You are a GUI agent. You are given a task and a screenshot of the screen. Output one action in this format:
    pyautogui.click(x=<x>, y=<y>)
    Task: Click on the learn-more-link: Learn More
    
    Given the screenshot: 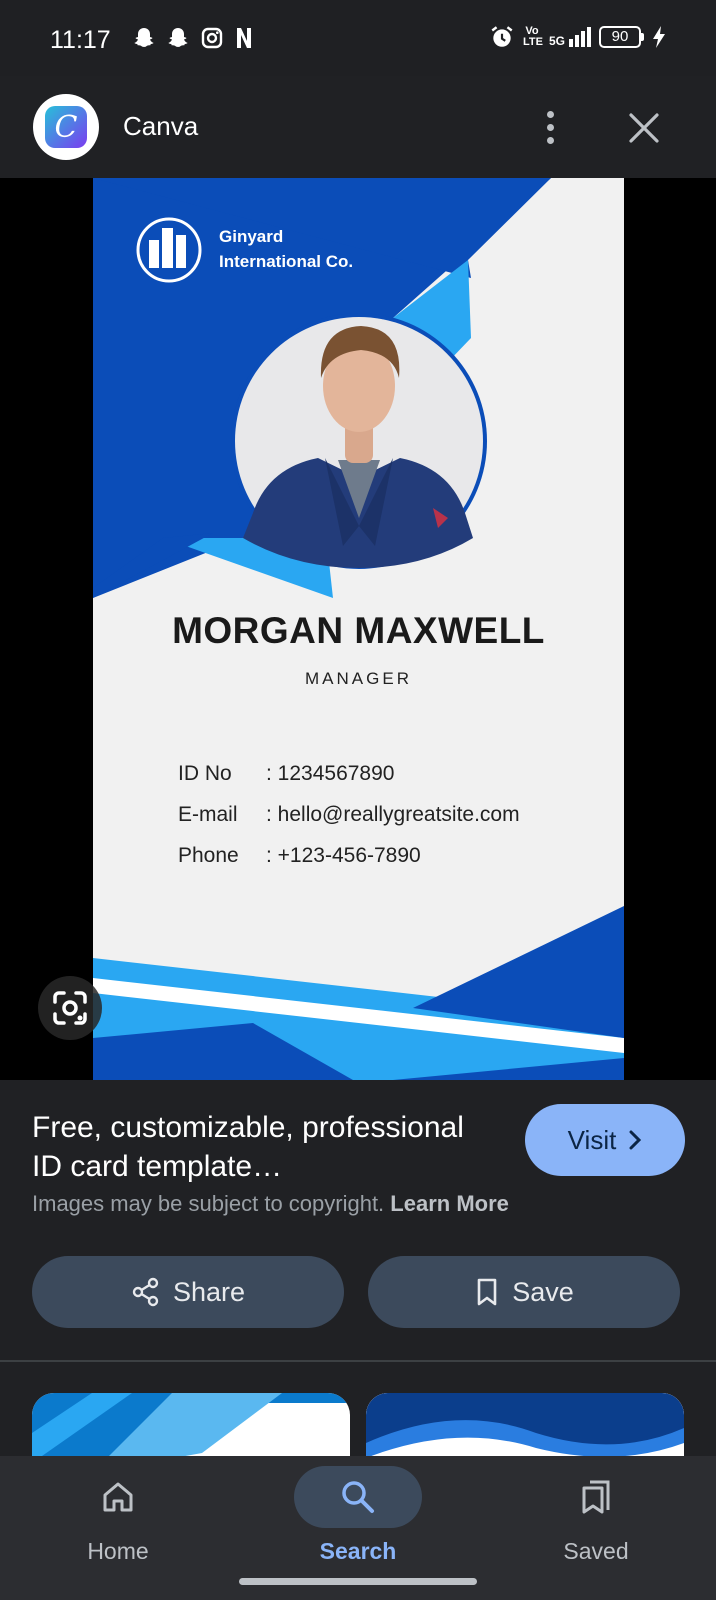 What is the action you would take?
    pyautogui.click(x=449, y=1203)
    